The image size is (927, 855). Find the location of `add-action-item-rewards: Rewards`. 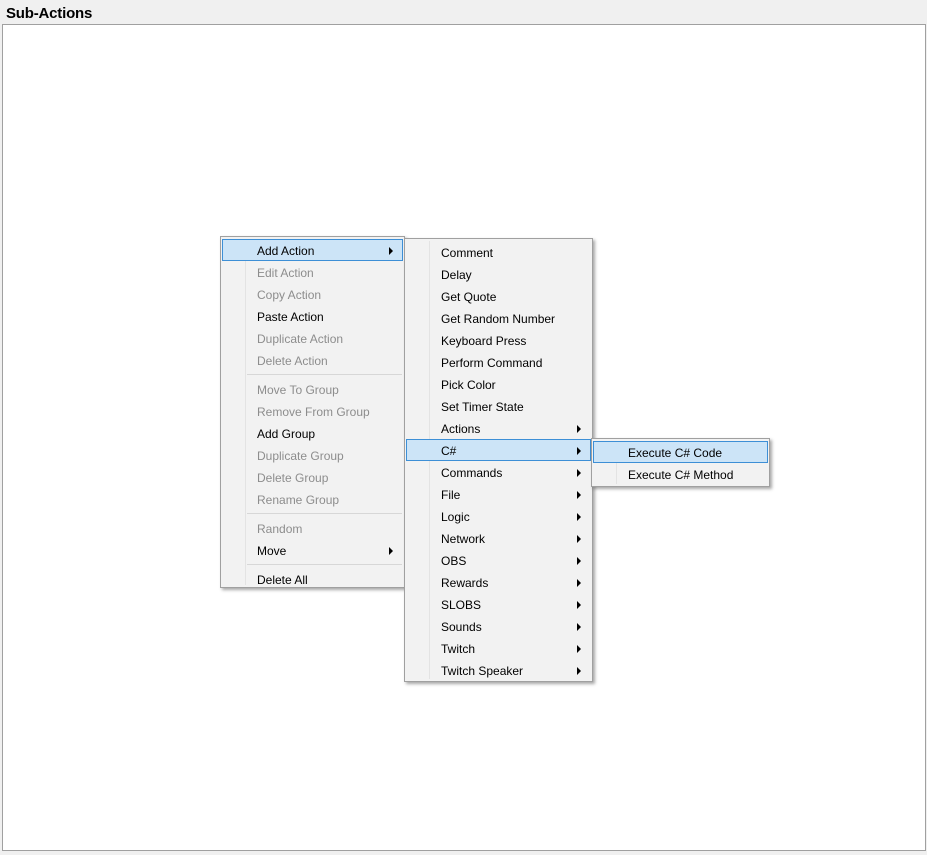

add-action-item-rewards: Rewards is located at coordinates (498, 582).